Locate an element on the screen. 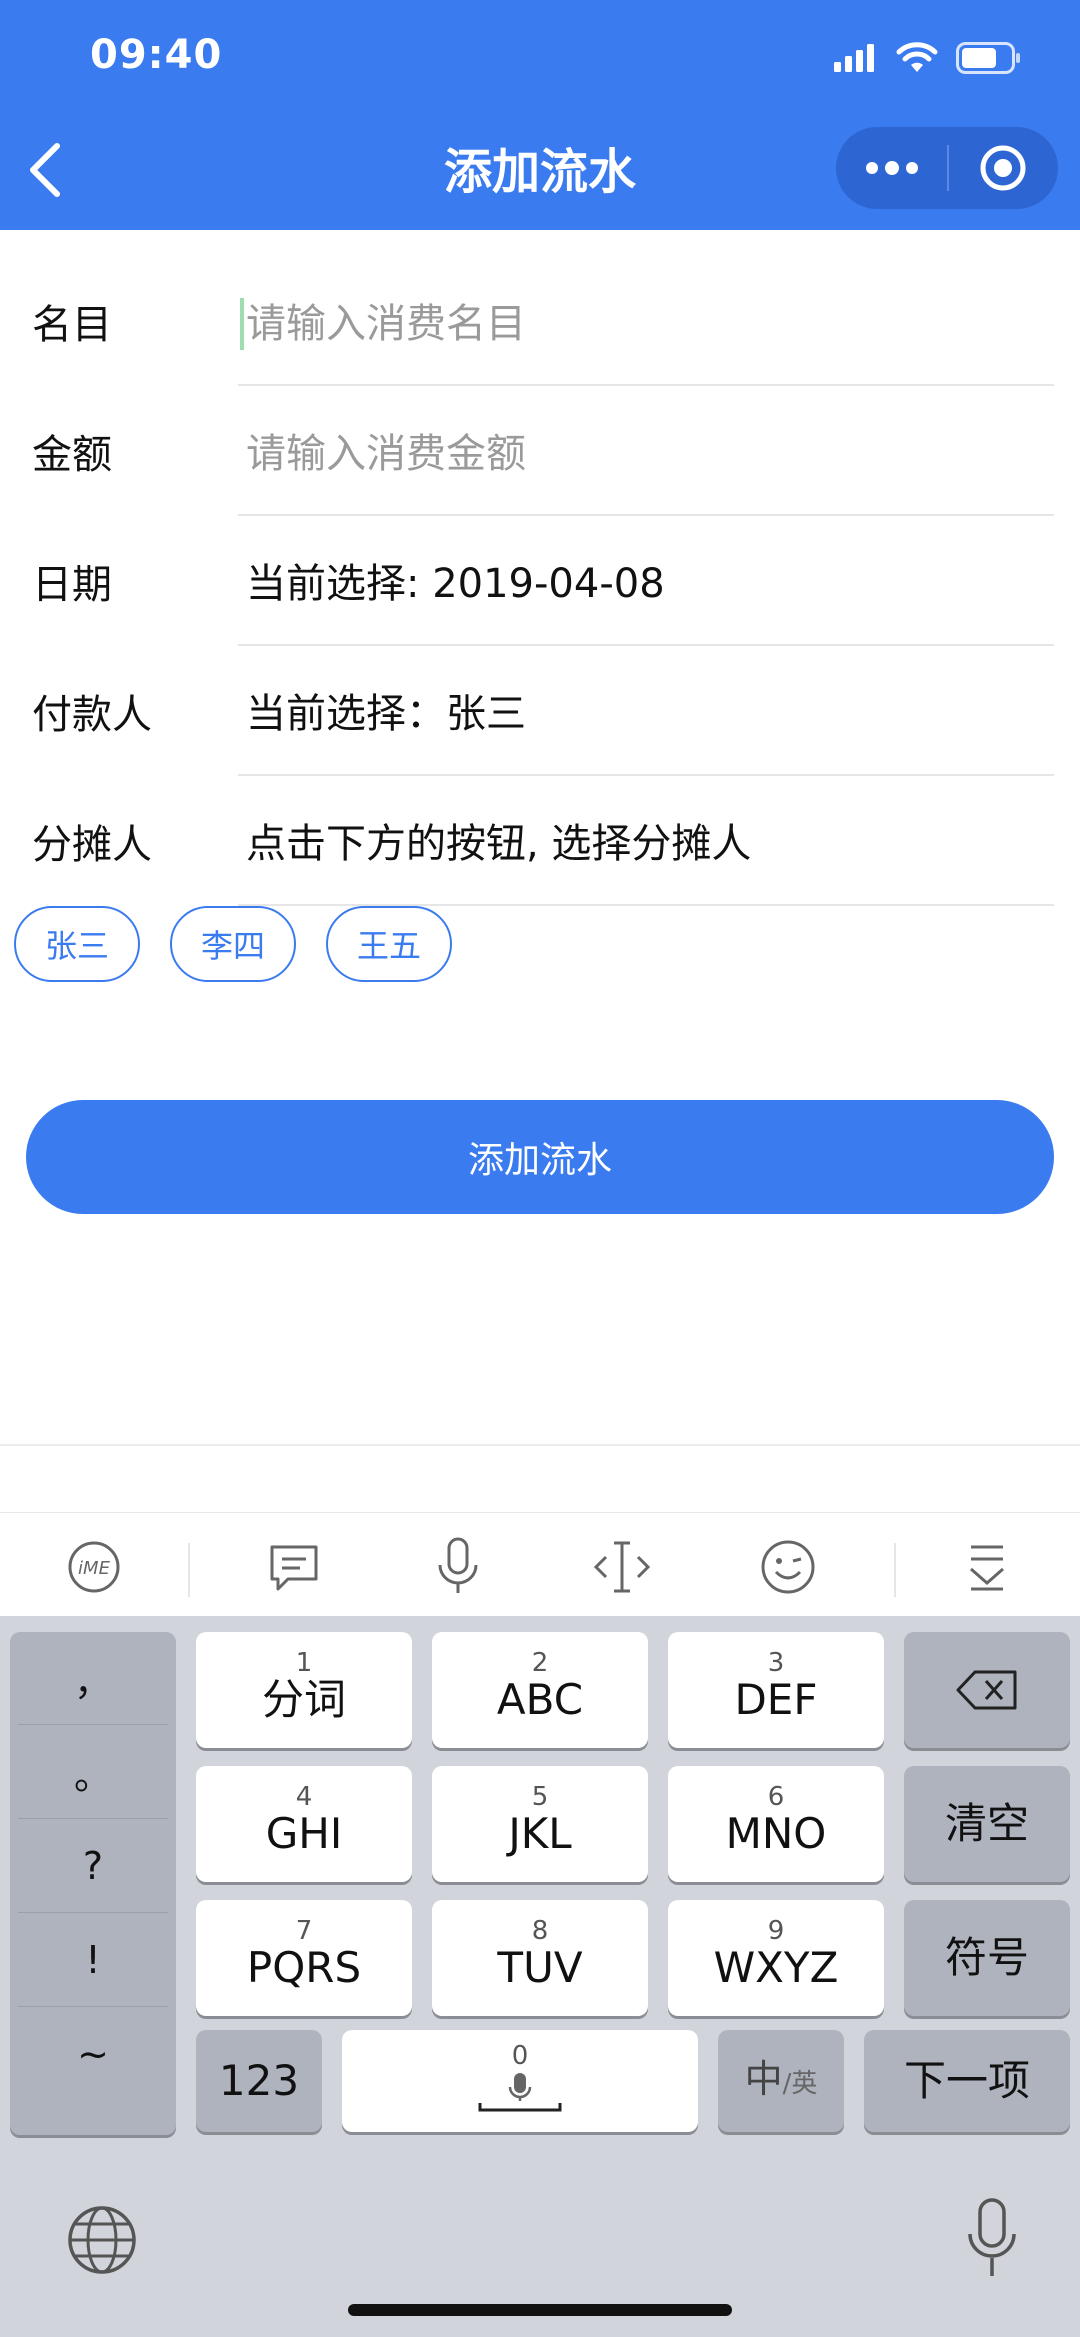 This screenshot has height=2337, width=1080. key-9: 9 WXYZ is located at coordinates (776, 1958).